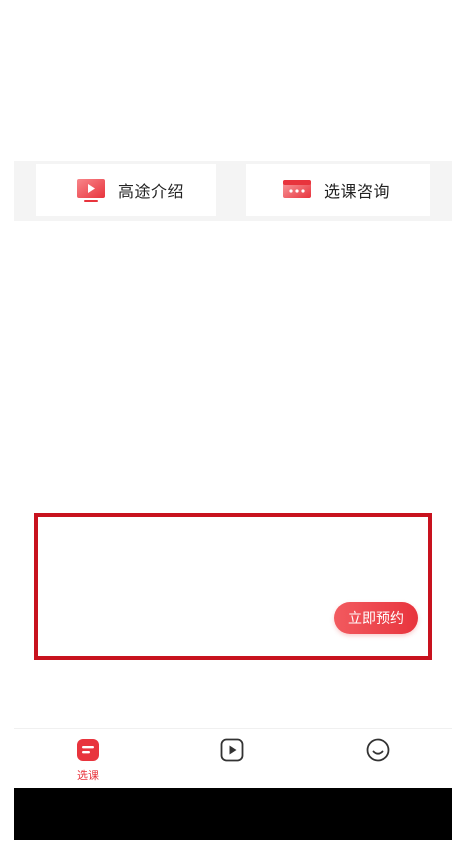  I want to click on quick-links-strip: 高途介绍 选课咨询, so click(233, 191).